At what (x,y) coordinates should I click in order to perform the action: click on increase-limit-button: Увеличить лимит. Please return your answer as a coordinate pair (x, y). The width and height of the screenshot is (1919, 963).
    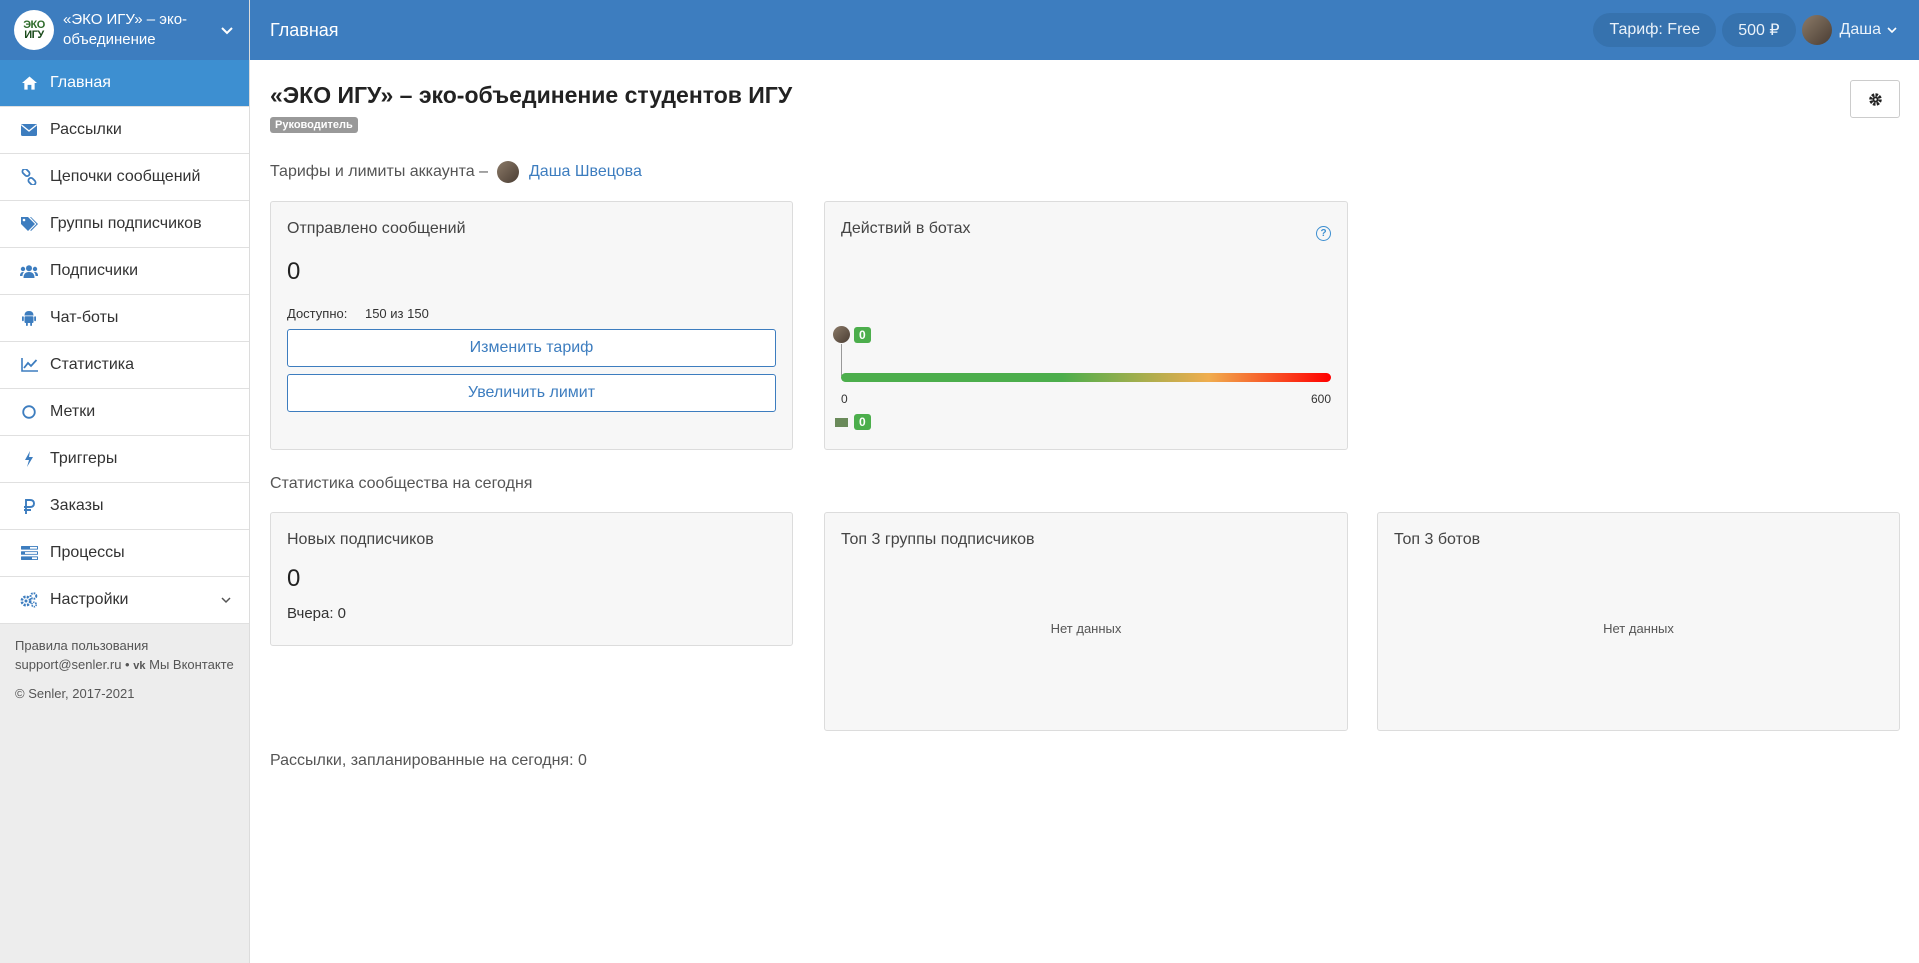
    Looking at the image, I should click on (531, 393).